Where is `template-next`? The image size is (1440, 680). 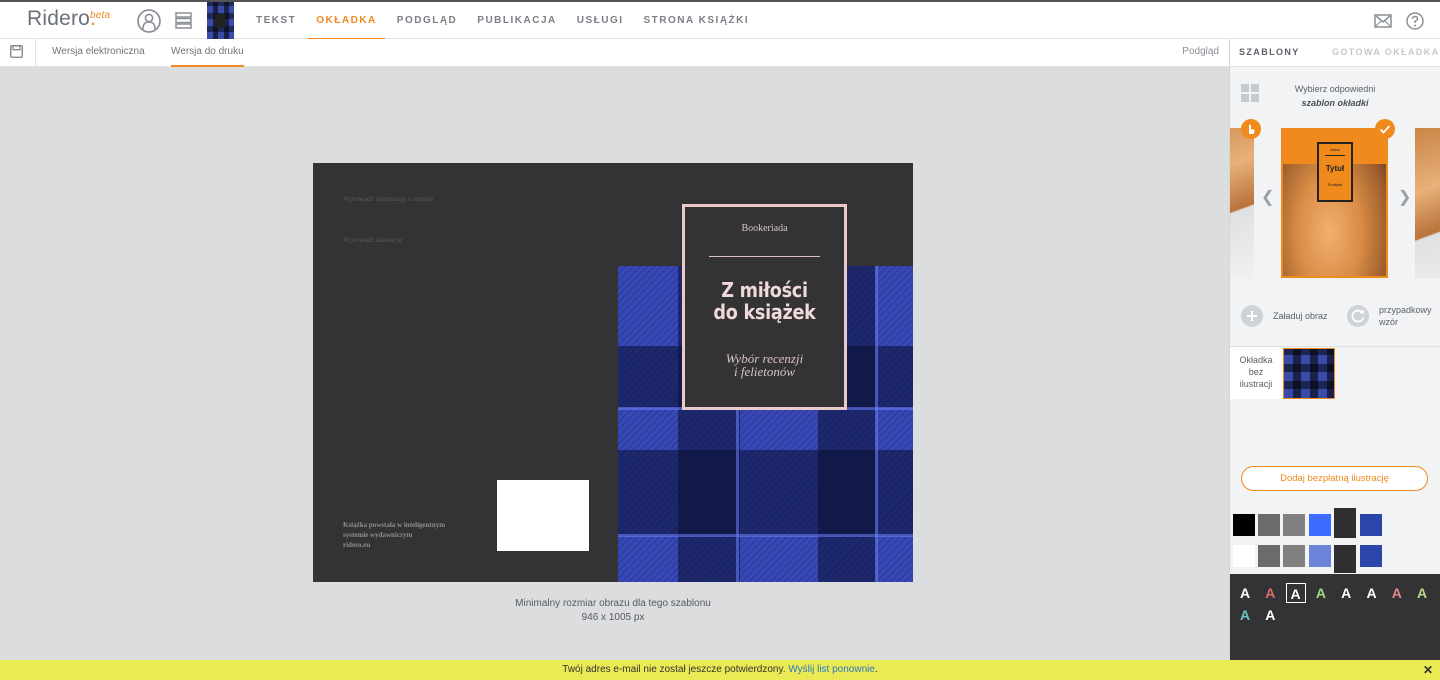
template-next is located at coordinates (1427, 203).